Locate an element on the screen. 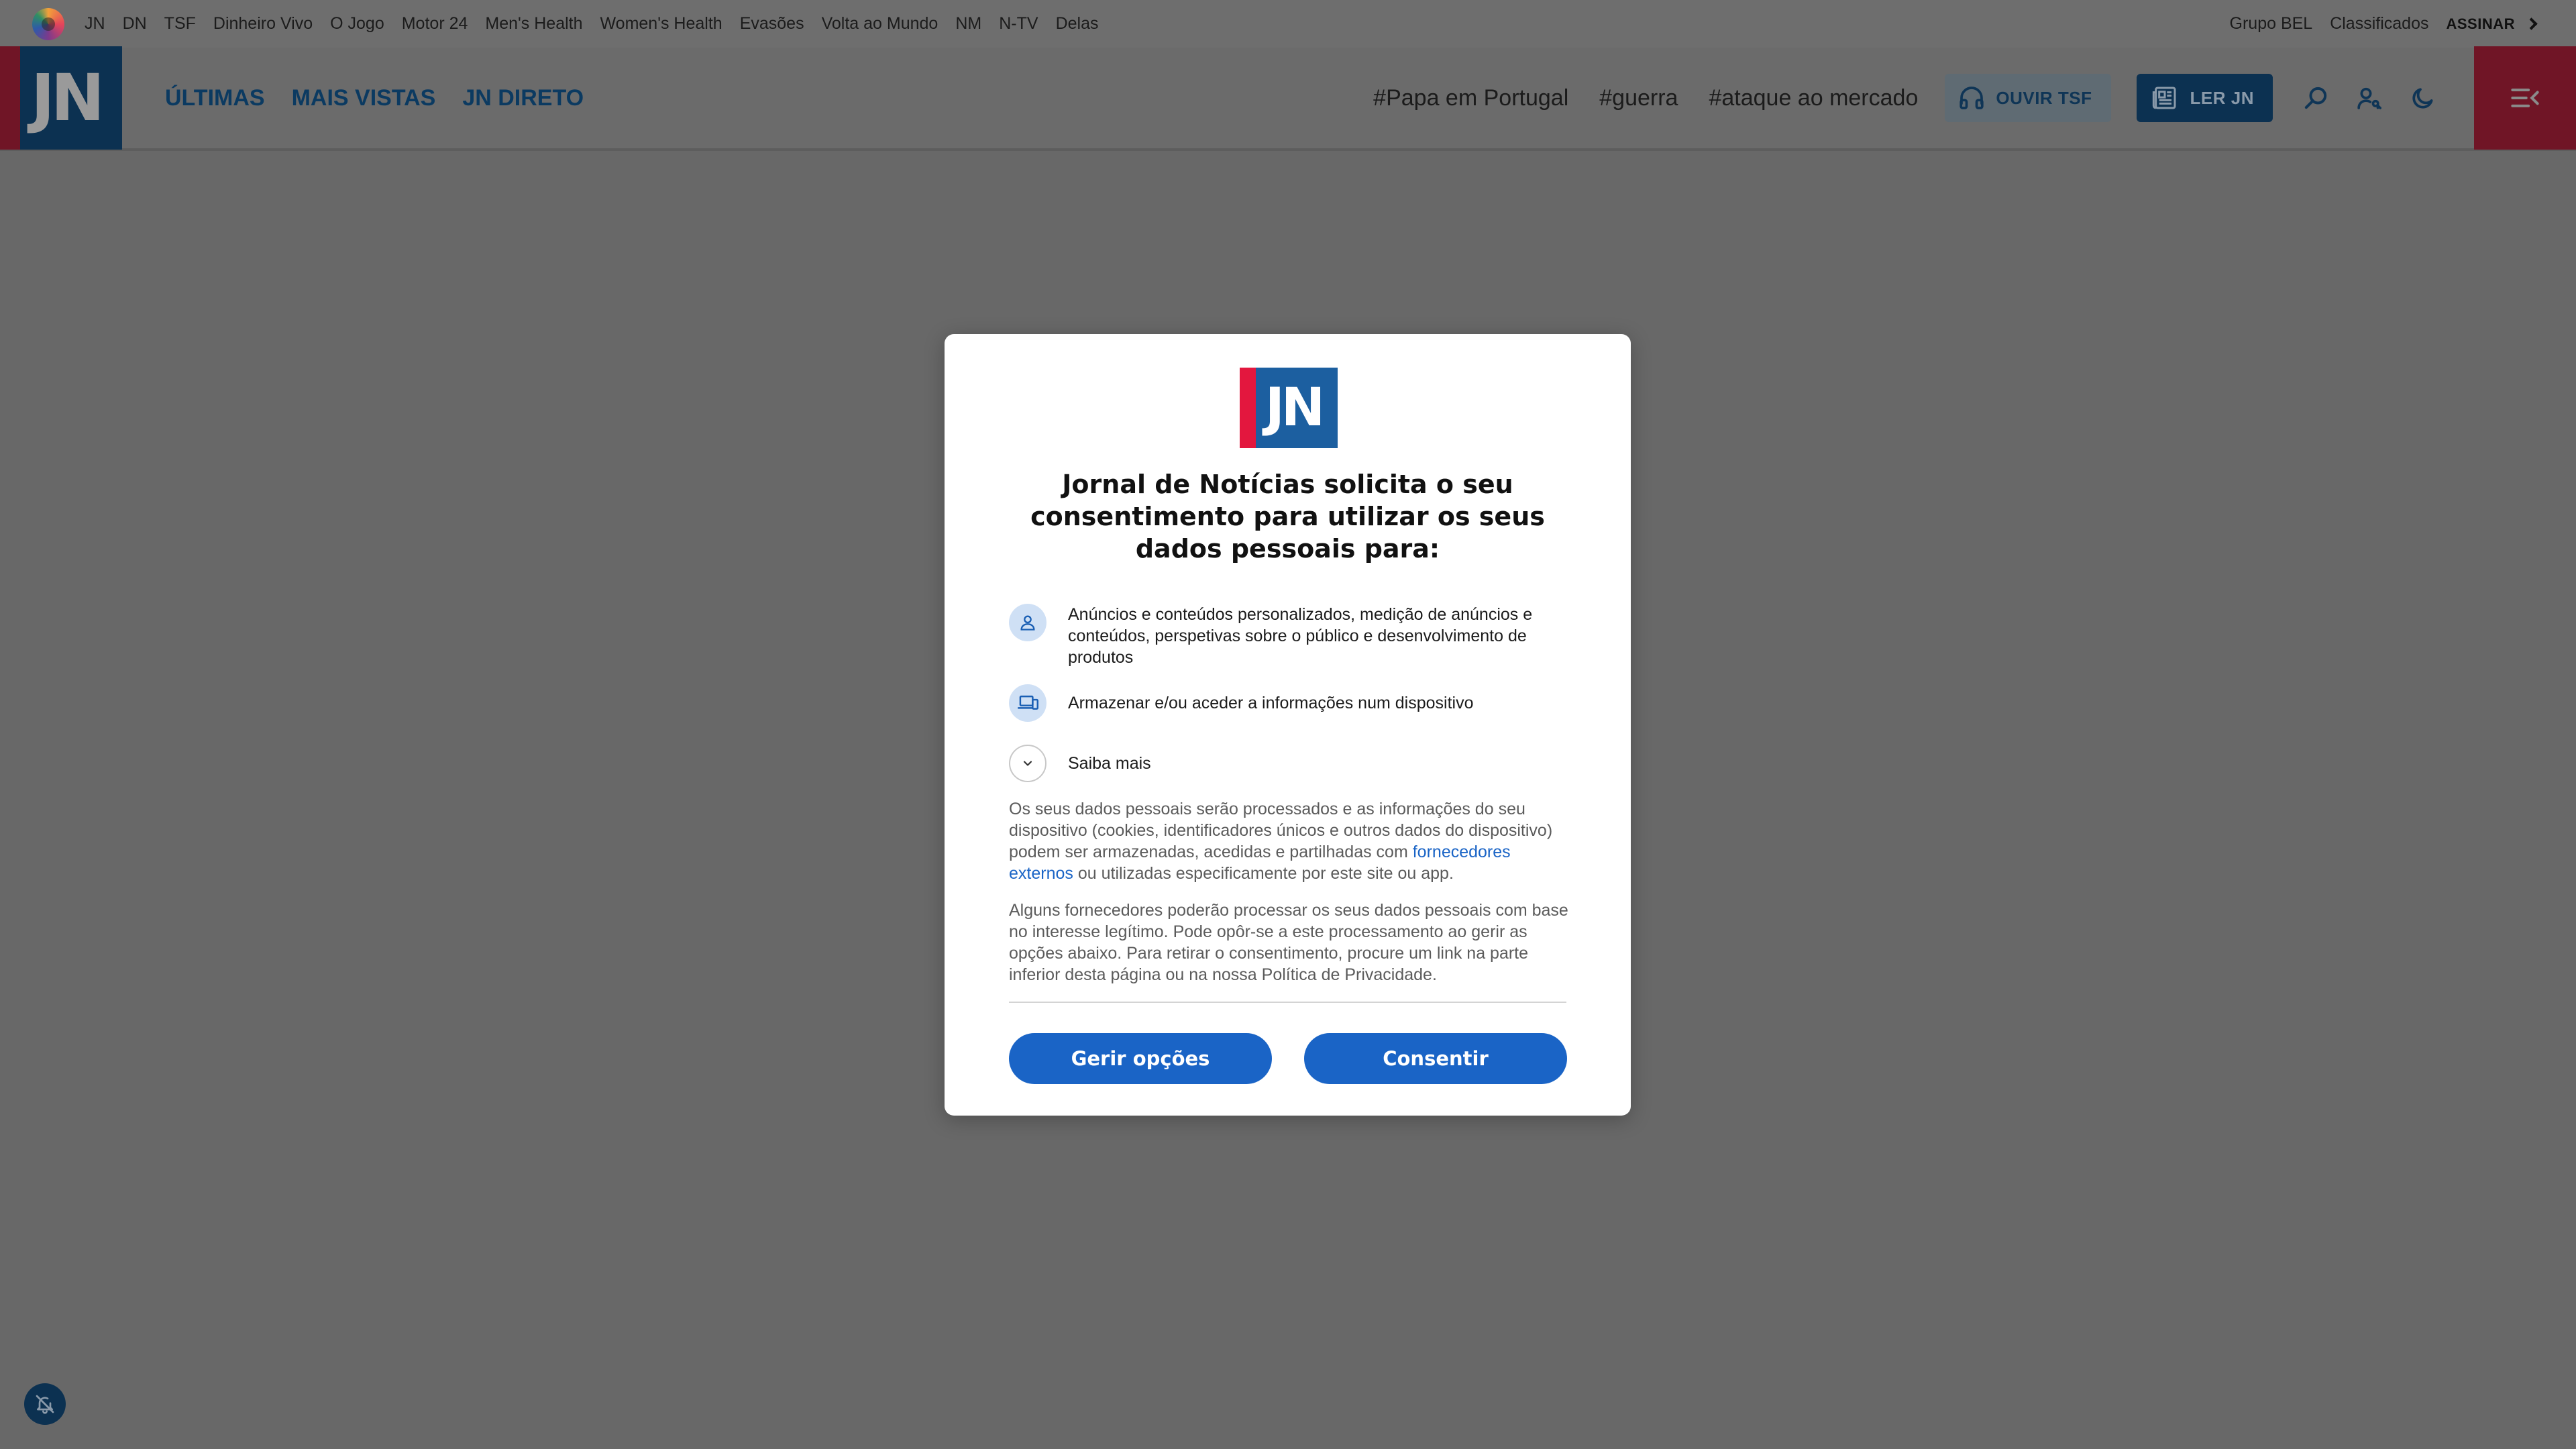 This screenshot has width=2576, height=1449. newspaper-icon is located at coordinates (2164, 98).